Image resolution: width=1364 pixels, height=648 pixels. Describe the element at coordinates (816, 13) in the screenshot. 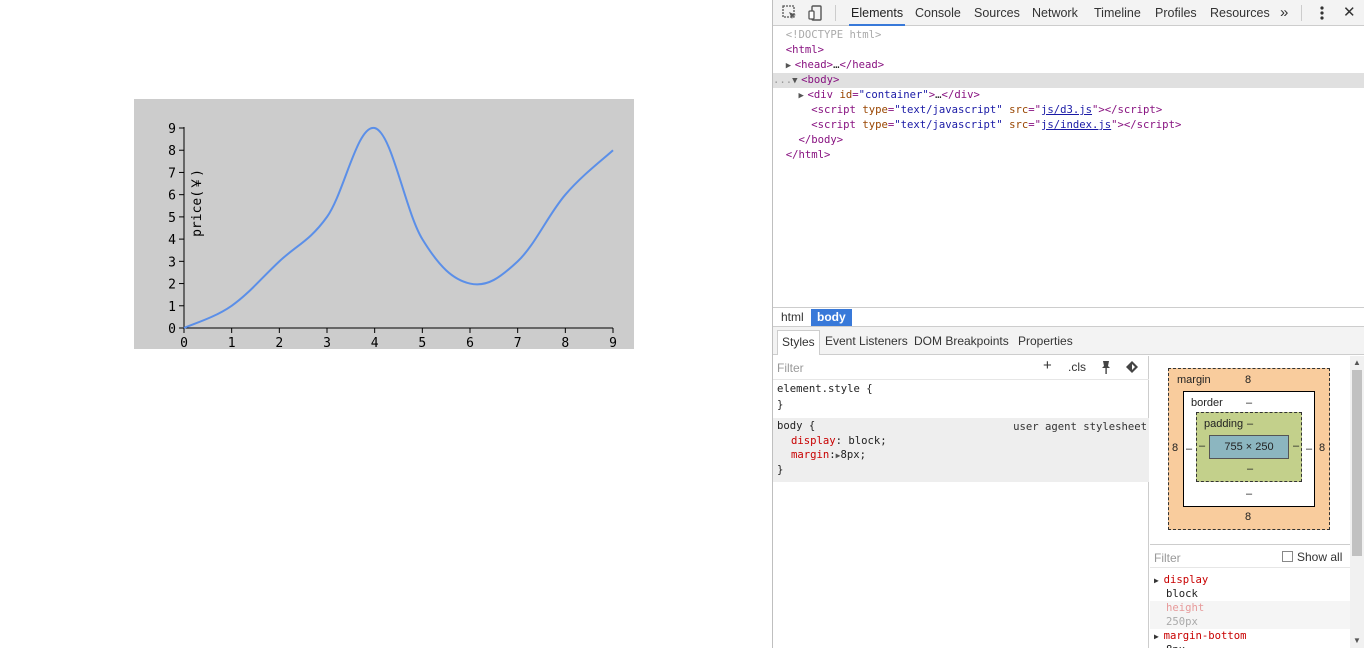

I see `device-mode-icon` at that location.